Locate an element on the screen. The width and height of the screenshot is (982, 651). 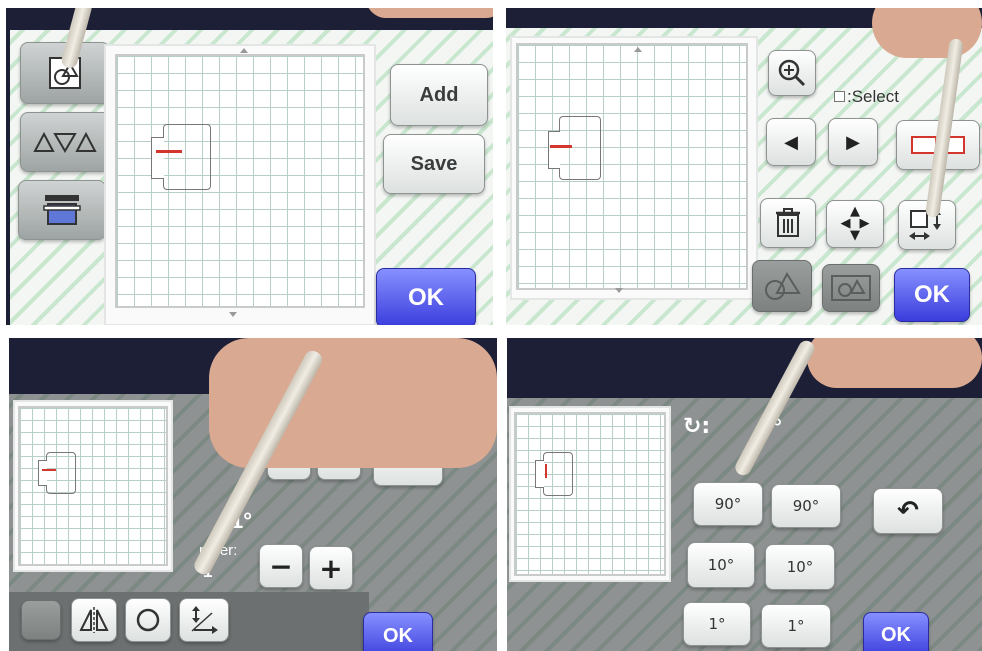
rotate-right-1-label: 1° is located at coordinates (796, 626).